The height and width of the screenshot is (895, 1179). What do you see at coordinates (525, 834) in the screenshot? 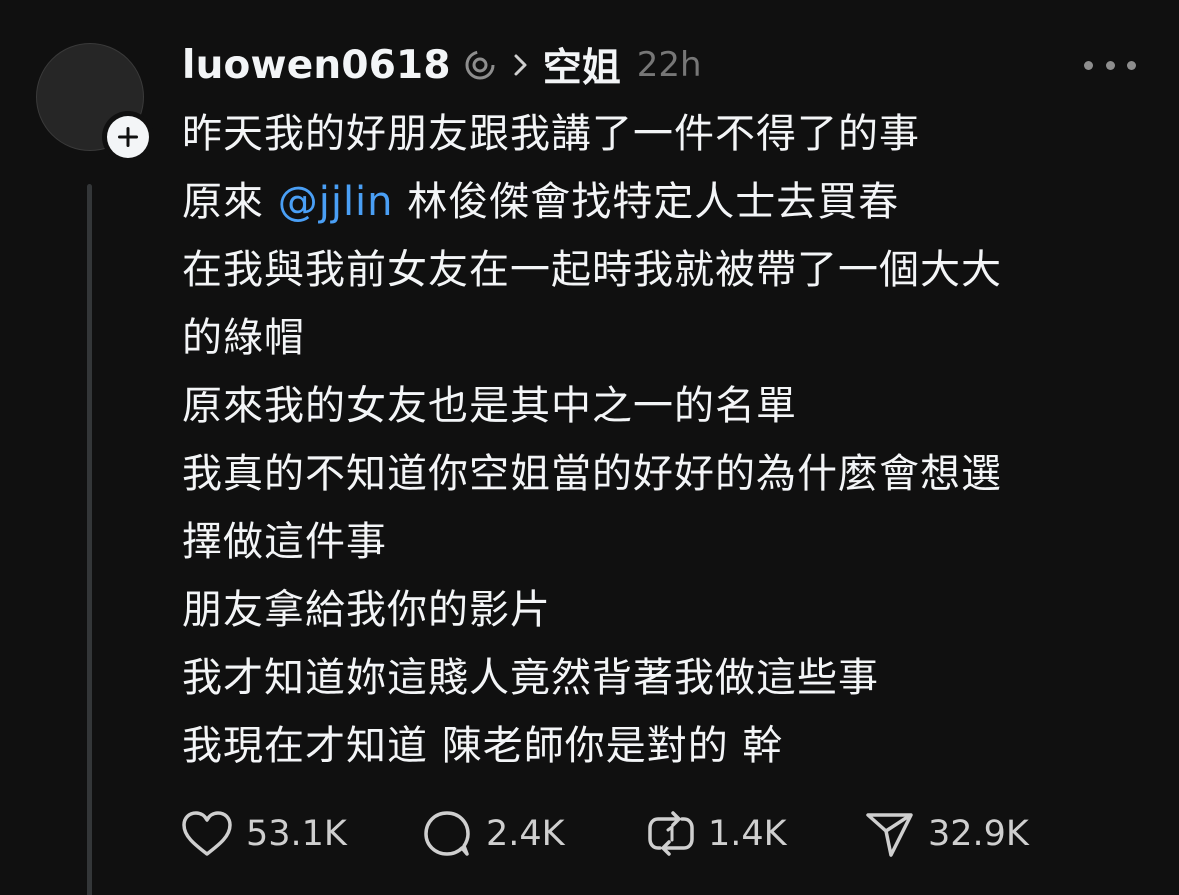
I see `reply-count: 2.4K` at bounding box center [525, 834].